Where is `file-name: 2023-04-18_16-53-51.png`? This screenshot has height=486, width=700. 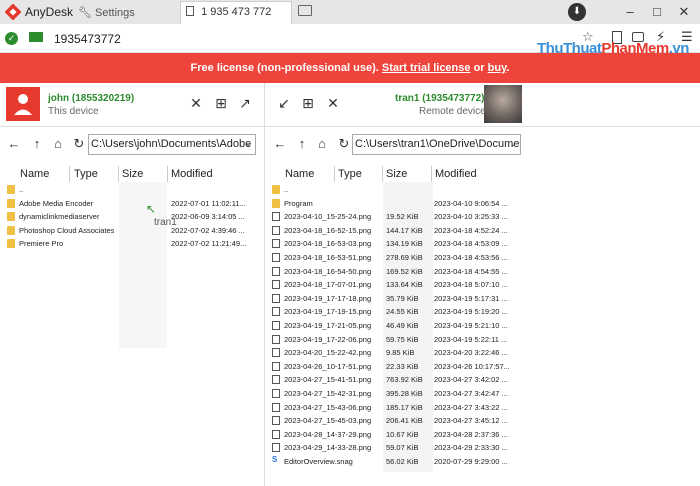
file-name: 2023-04-18_16-53-51.png is located at coordinates (328, 257).